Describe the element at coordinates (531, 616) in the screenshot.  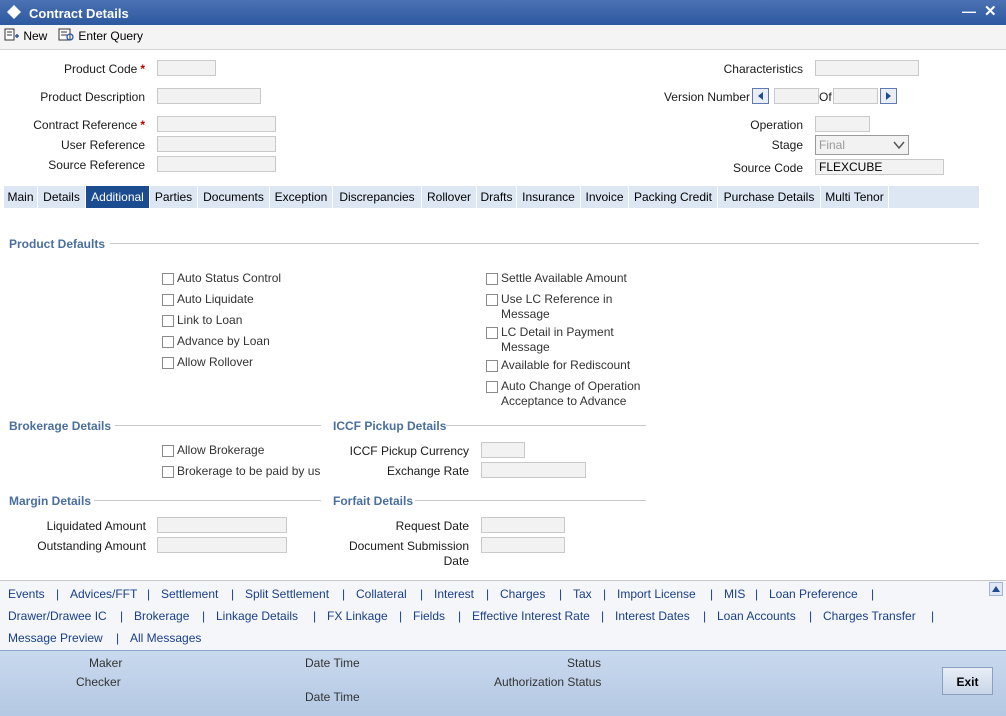
I see `link-effective-interest-rate: Effective Interest Rate` at that location.